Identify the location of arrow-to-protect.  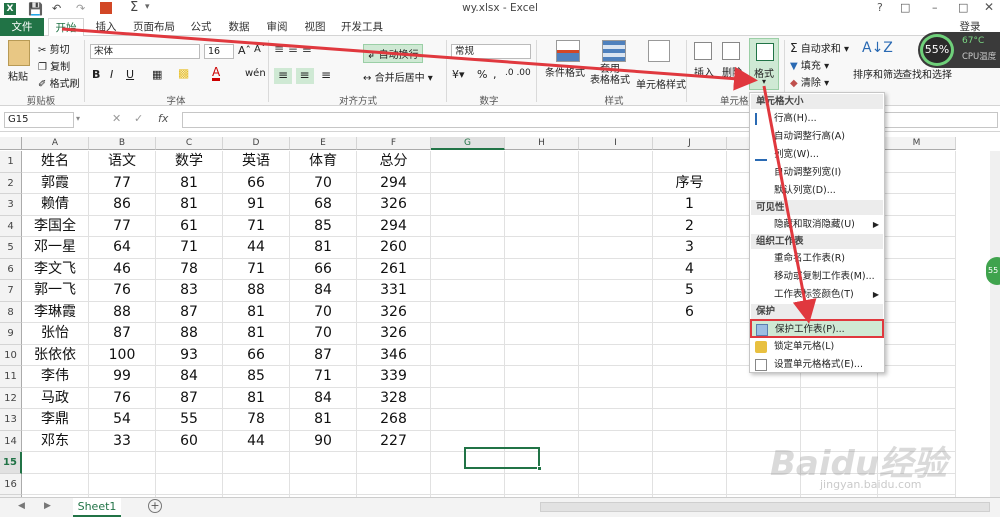
(789, 204).